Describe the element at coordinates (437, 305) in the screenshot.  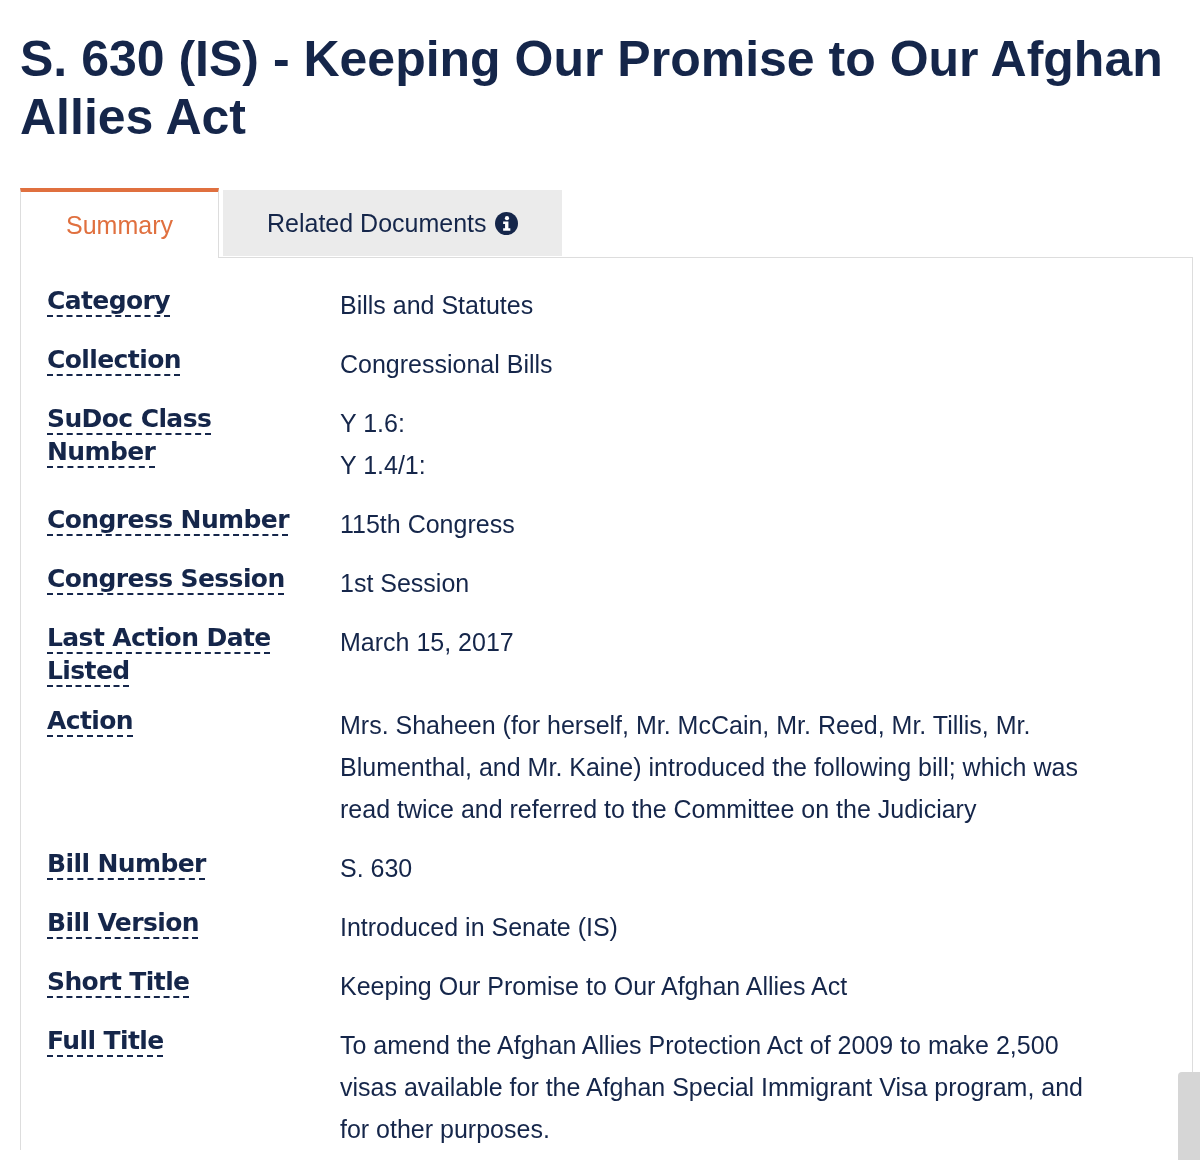
I see `field-value: Bills and Statutes` at that location.